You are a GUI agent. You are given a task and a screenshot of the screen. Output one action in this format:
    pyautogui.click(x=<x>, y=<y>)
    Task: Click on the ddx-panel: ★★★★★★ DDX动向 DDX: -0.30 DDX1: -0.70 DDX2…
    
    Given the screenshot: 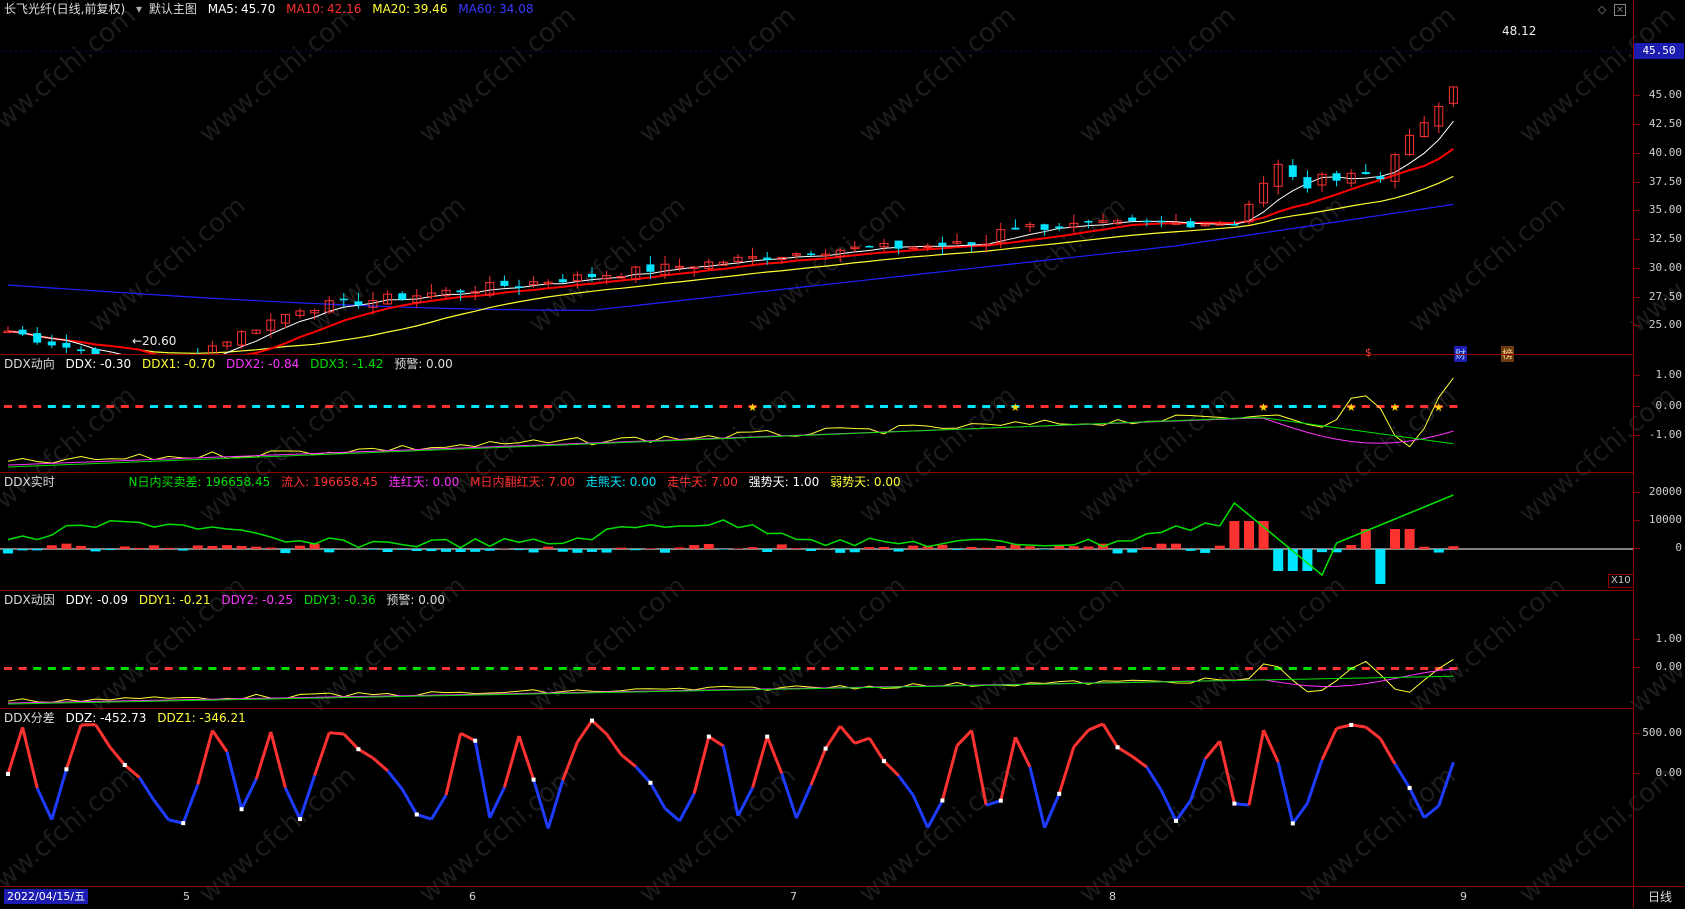 What is the action you would take?
    pyautogui.click(x=816, y=413)
    